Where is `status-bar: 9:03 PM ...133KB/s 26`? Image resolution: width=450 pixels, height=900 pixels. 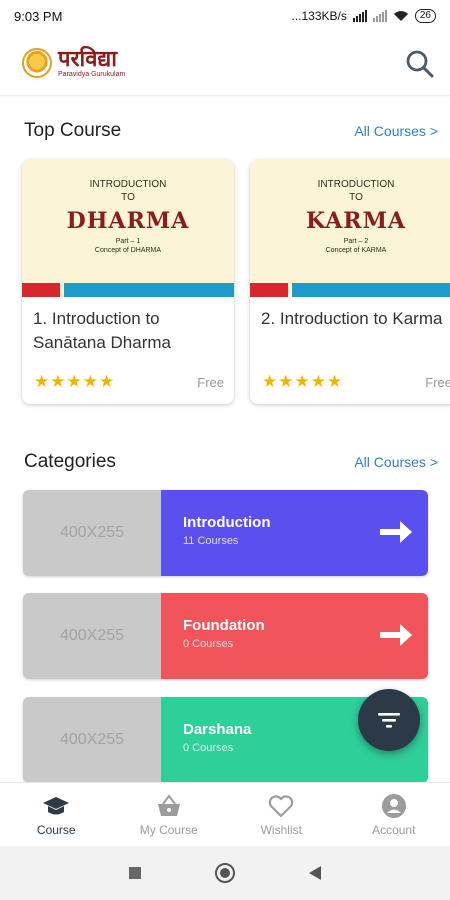 status-bar: 9:03 PM ...133KB/s 26 is located at coordinates (225, 16).